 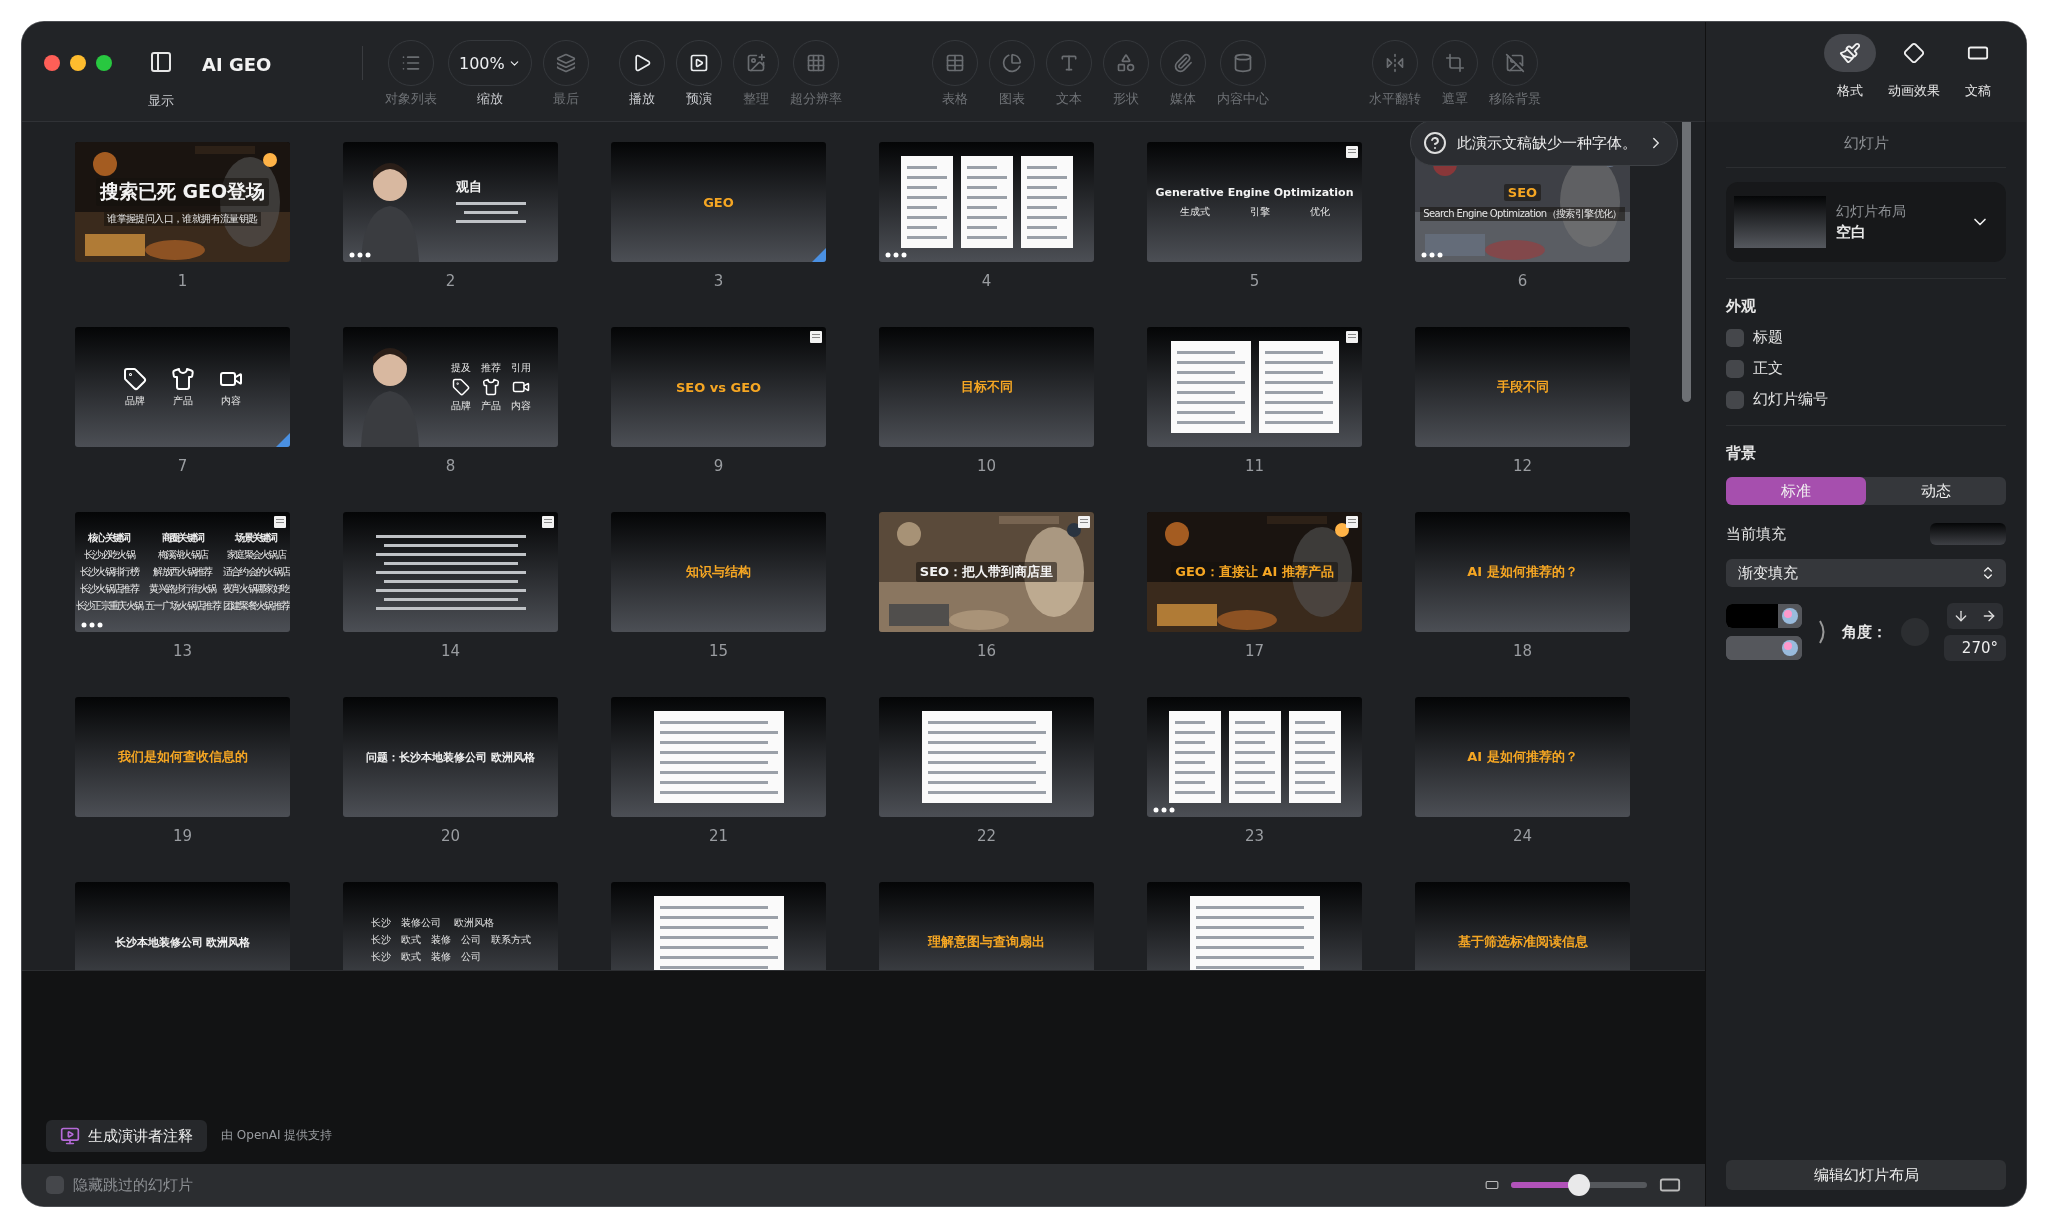 I want to click on slide-title: AI 是如何推荐的？, so click(x=1522, y=757).